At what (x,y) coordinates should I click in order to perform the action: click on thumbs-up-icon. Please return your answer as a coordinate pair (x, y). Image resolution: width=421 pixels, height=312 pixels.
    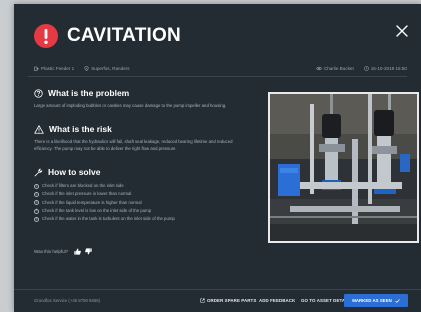
    Looking at the image, I should click on (77, 251).